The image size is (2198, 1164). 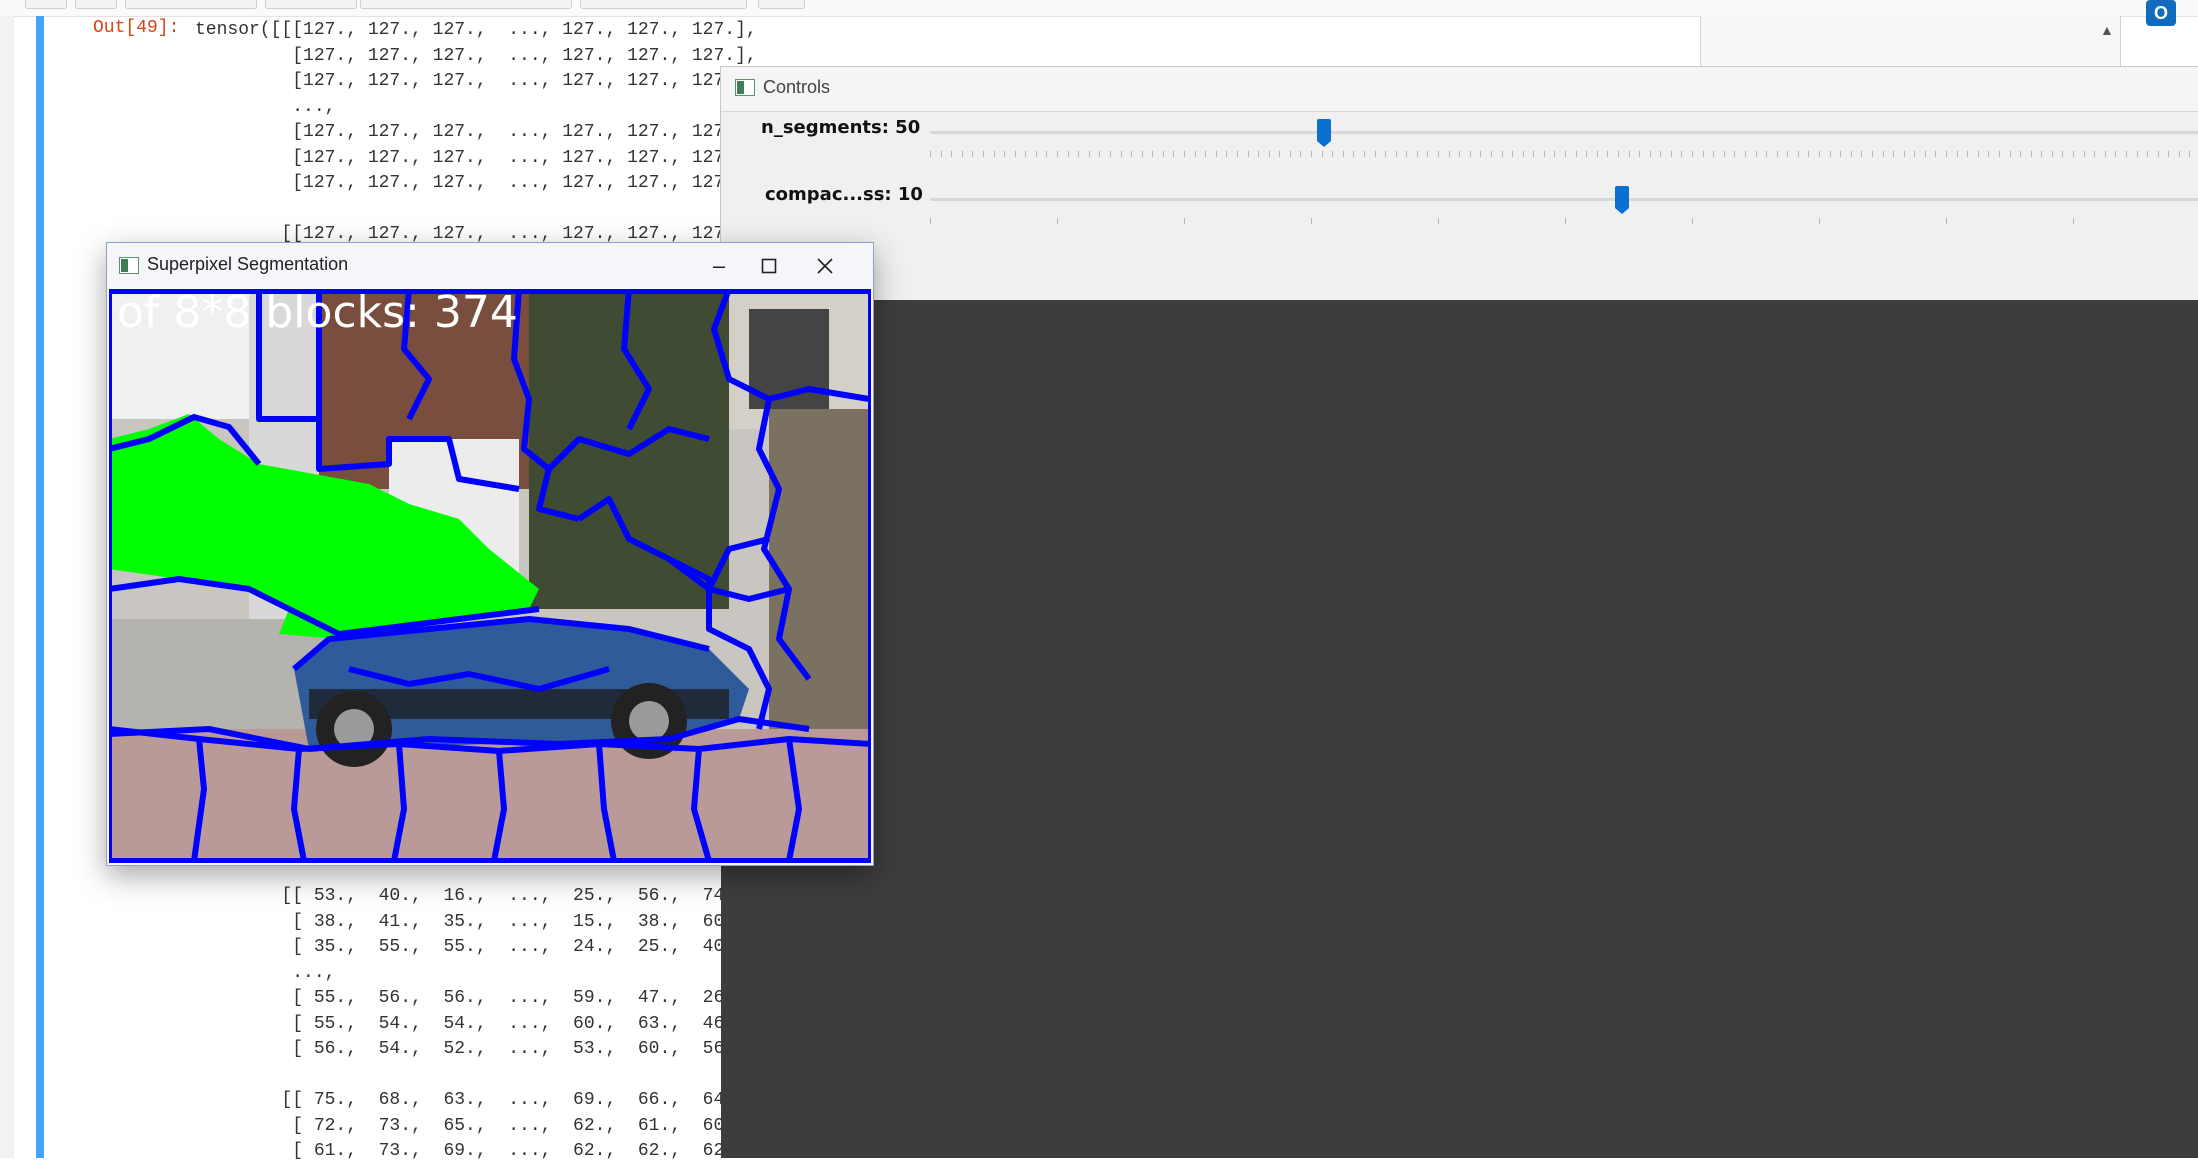 I want to click on panel-divider, so click(x=2120, y=41).